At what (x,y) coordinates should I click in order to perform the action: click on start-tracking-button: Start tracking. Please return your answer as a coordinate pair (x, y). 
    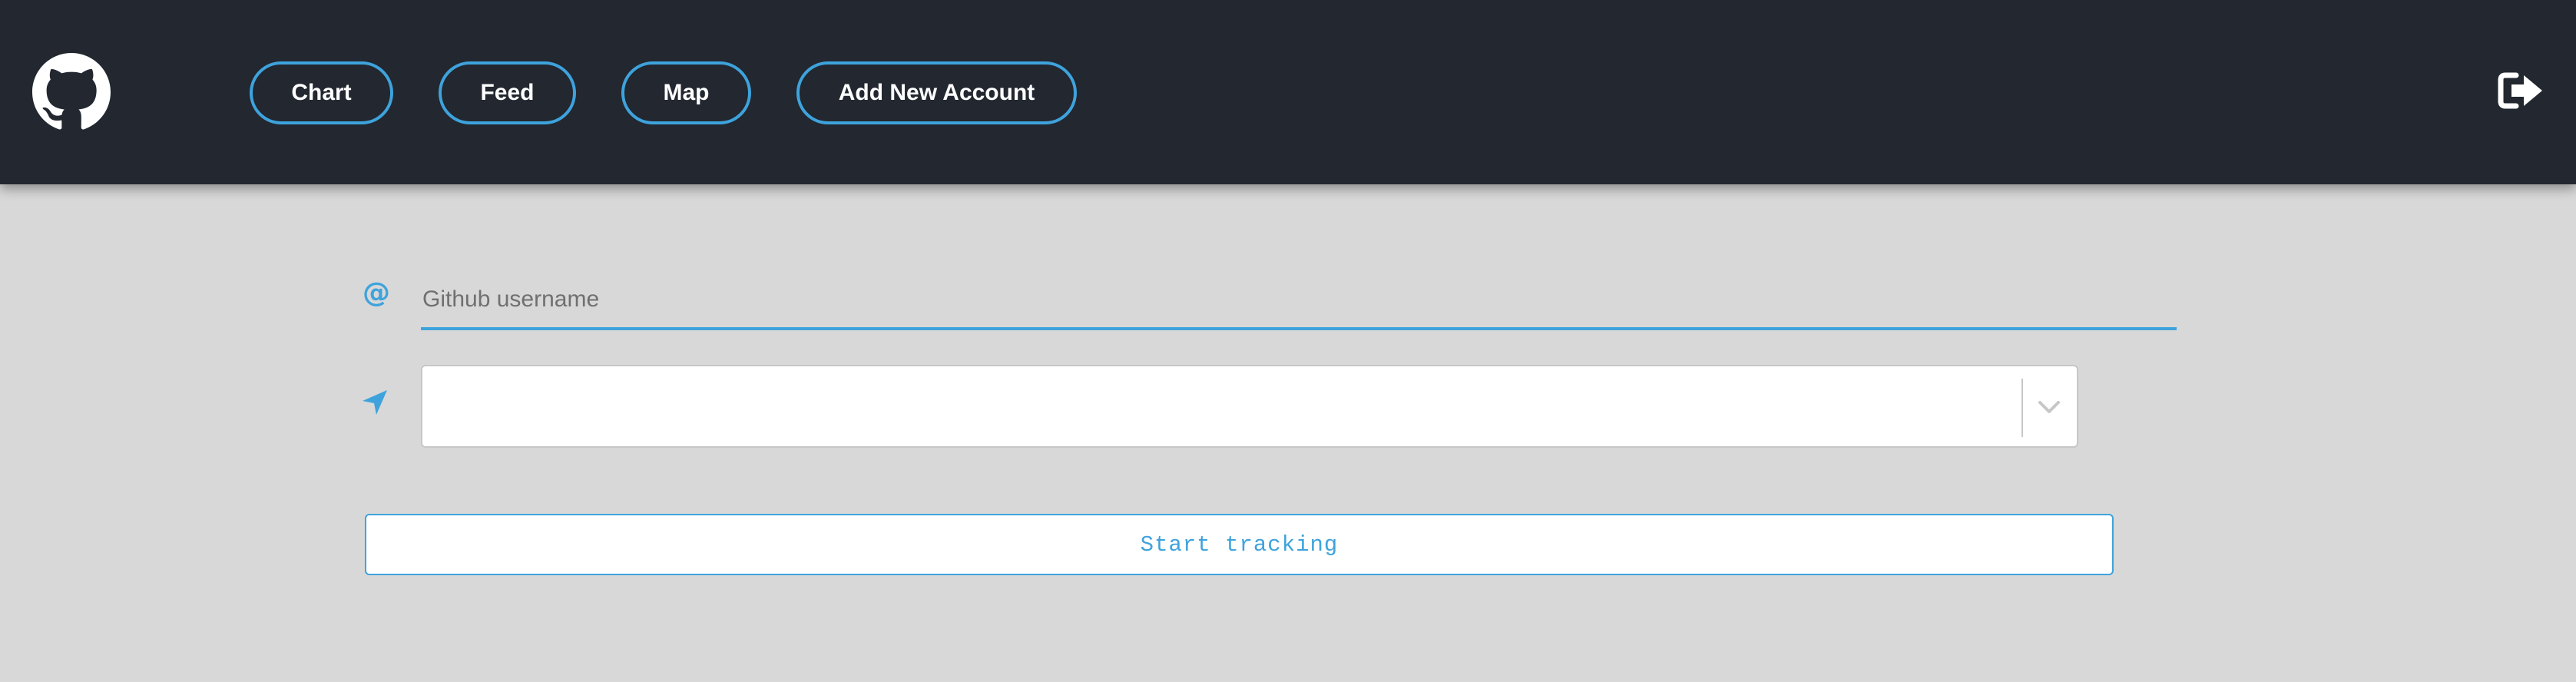
    Looking at the image, I should click on (1240, 544).